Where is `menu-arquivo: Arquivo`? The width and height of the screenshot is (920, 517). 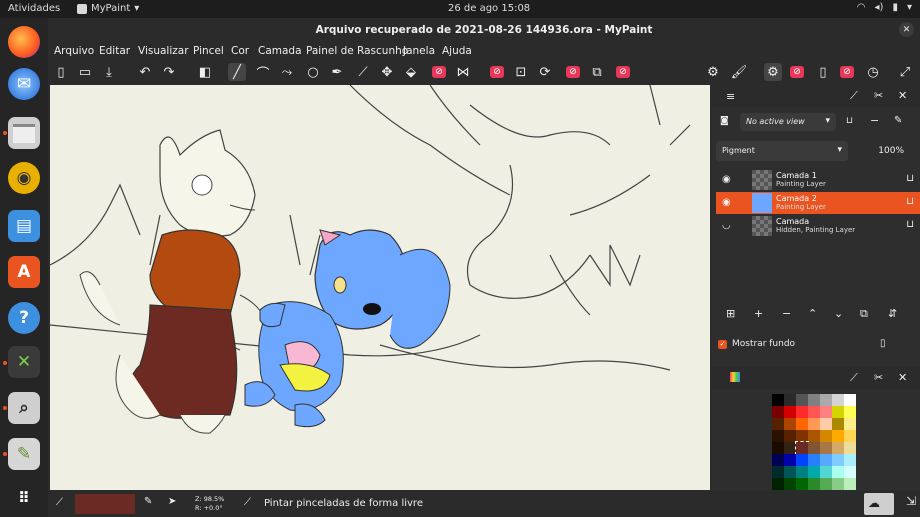 menu-arquivo: Arquivo is located at coordinates (74, 51).